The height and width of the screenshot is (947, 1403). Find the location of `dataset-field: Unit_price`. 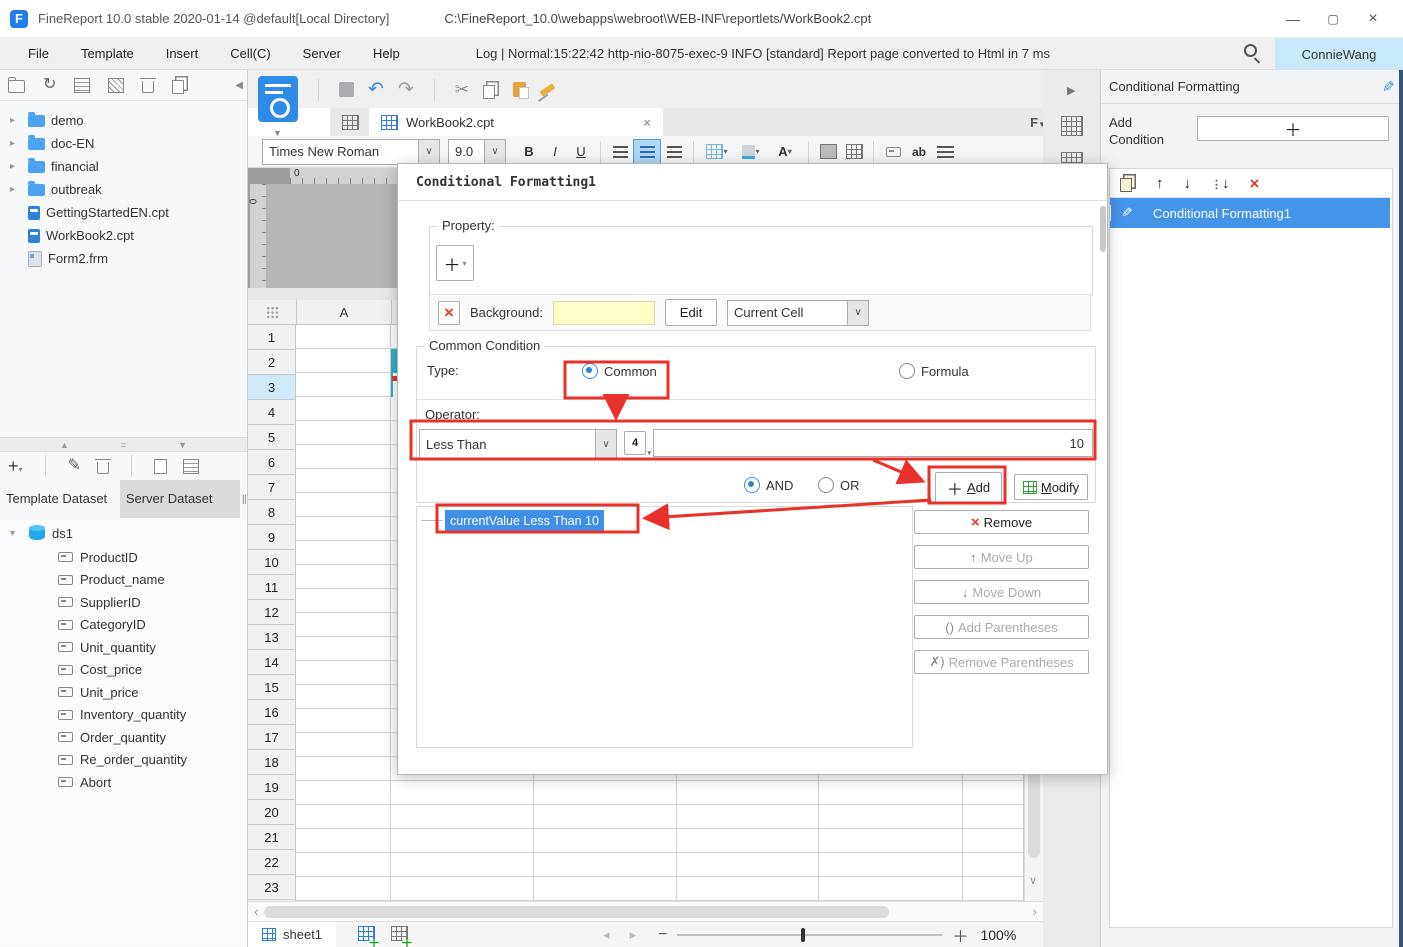

dataset-field: Unit_price is located at coordinates (123, 692).